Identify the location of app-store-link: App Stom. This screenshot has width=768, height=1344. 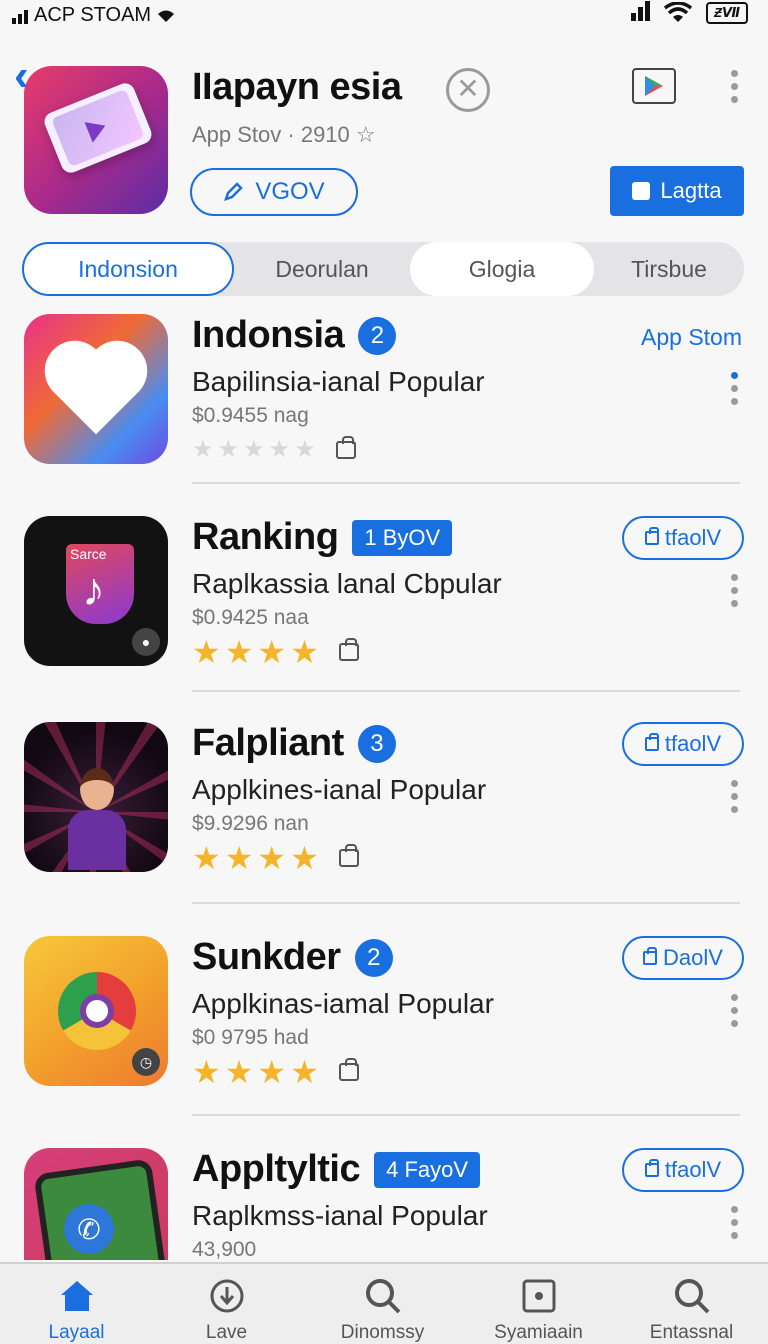
(691, 337).